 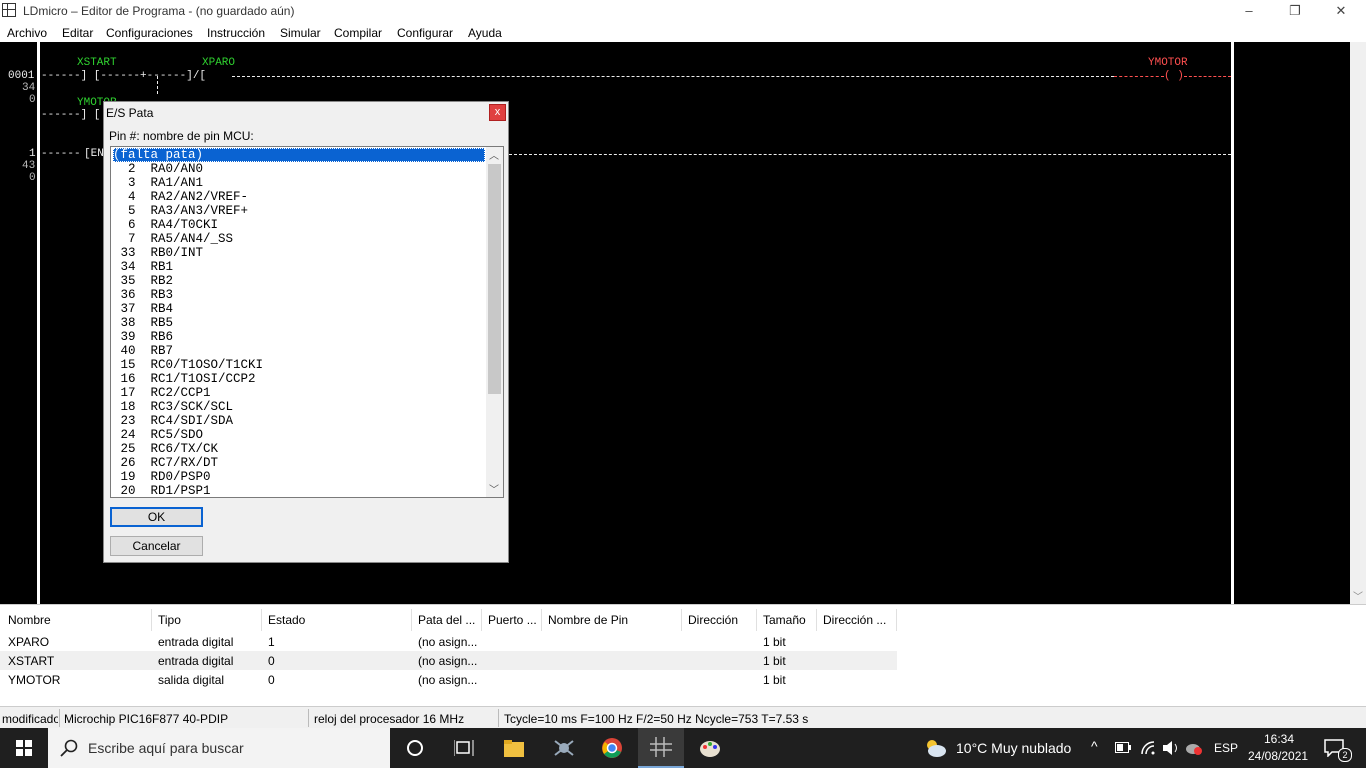 What do you see at coordinates (299, 490) in the screenshot?
I see `pin-list-item: 20 RD1/PSP1` at bounding box center [299, 490].